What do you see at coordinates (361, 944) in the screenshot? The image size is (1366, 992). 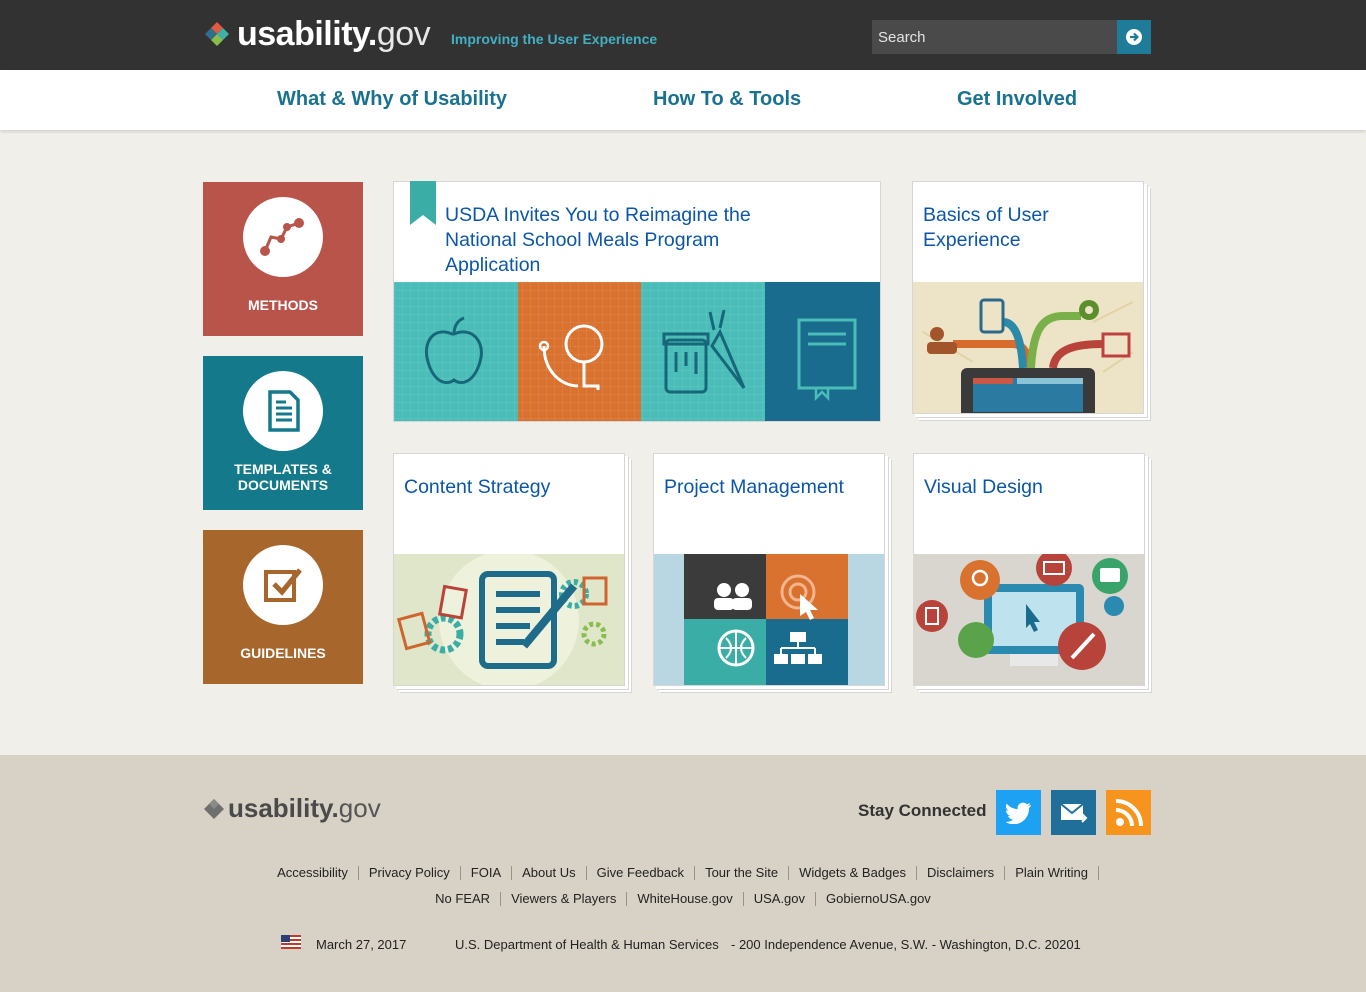 I see `last-updated-date: March 27, 2017` at bounding box center [361, 944].